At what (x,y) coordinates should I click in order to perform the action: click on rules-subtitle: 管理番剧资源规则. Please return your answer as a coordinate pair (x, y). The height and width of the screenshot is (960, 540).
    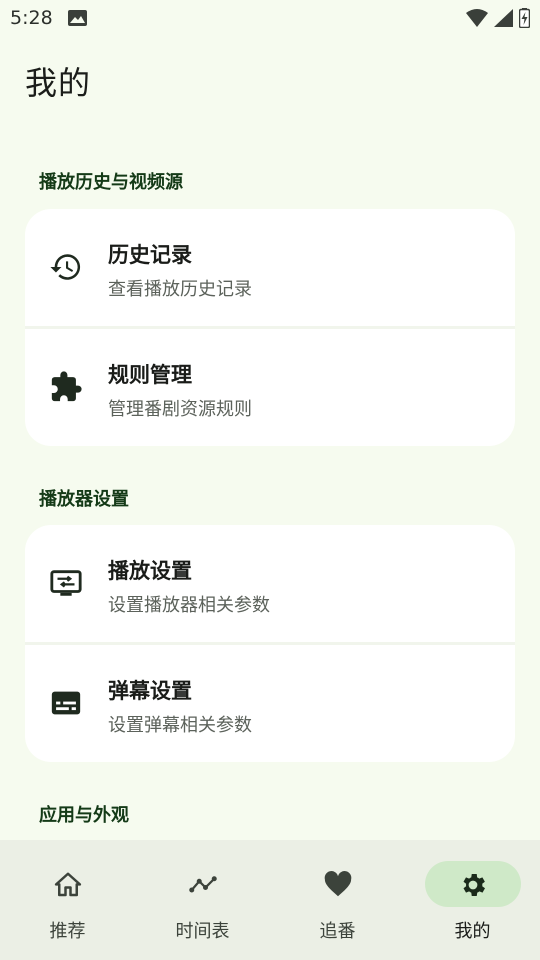
    Looking at the image, I should click on (180, 409).